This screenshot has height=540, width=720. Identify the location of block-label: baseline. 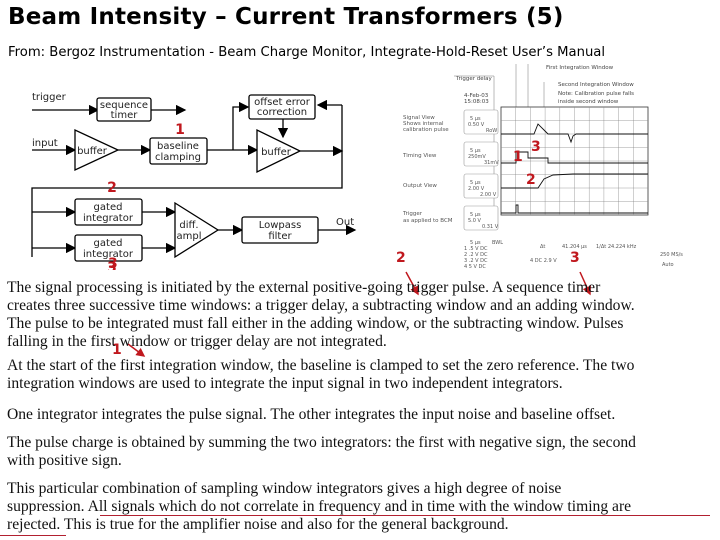
(178, 146).